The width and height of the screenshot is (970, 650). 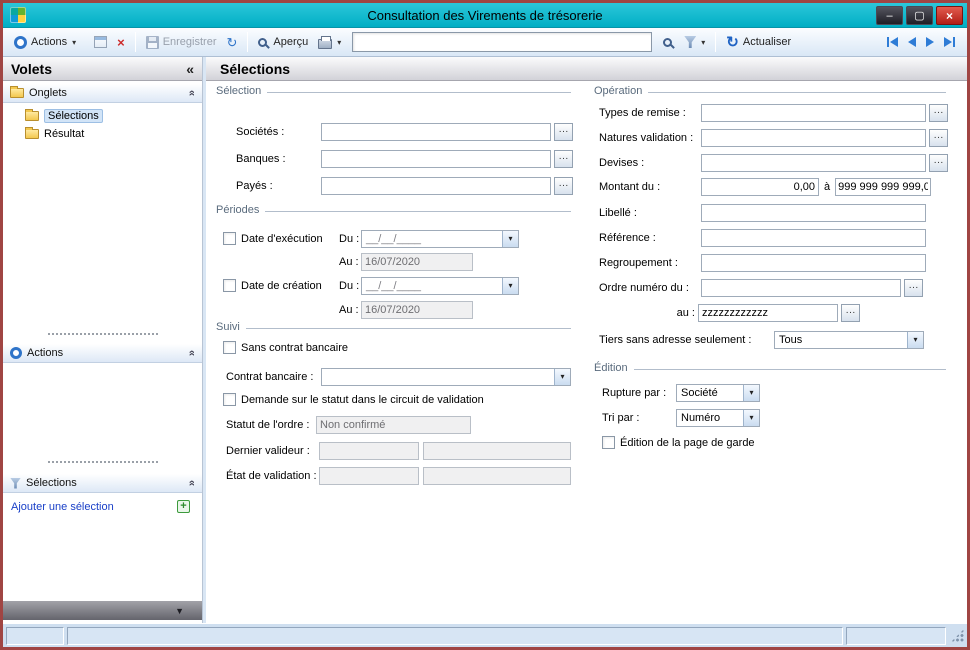 What do you see at coordinates (282, 238) in the screenshot?
I see `date-execution-label: Date d'exécution` at bounding box center [282, 238].